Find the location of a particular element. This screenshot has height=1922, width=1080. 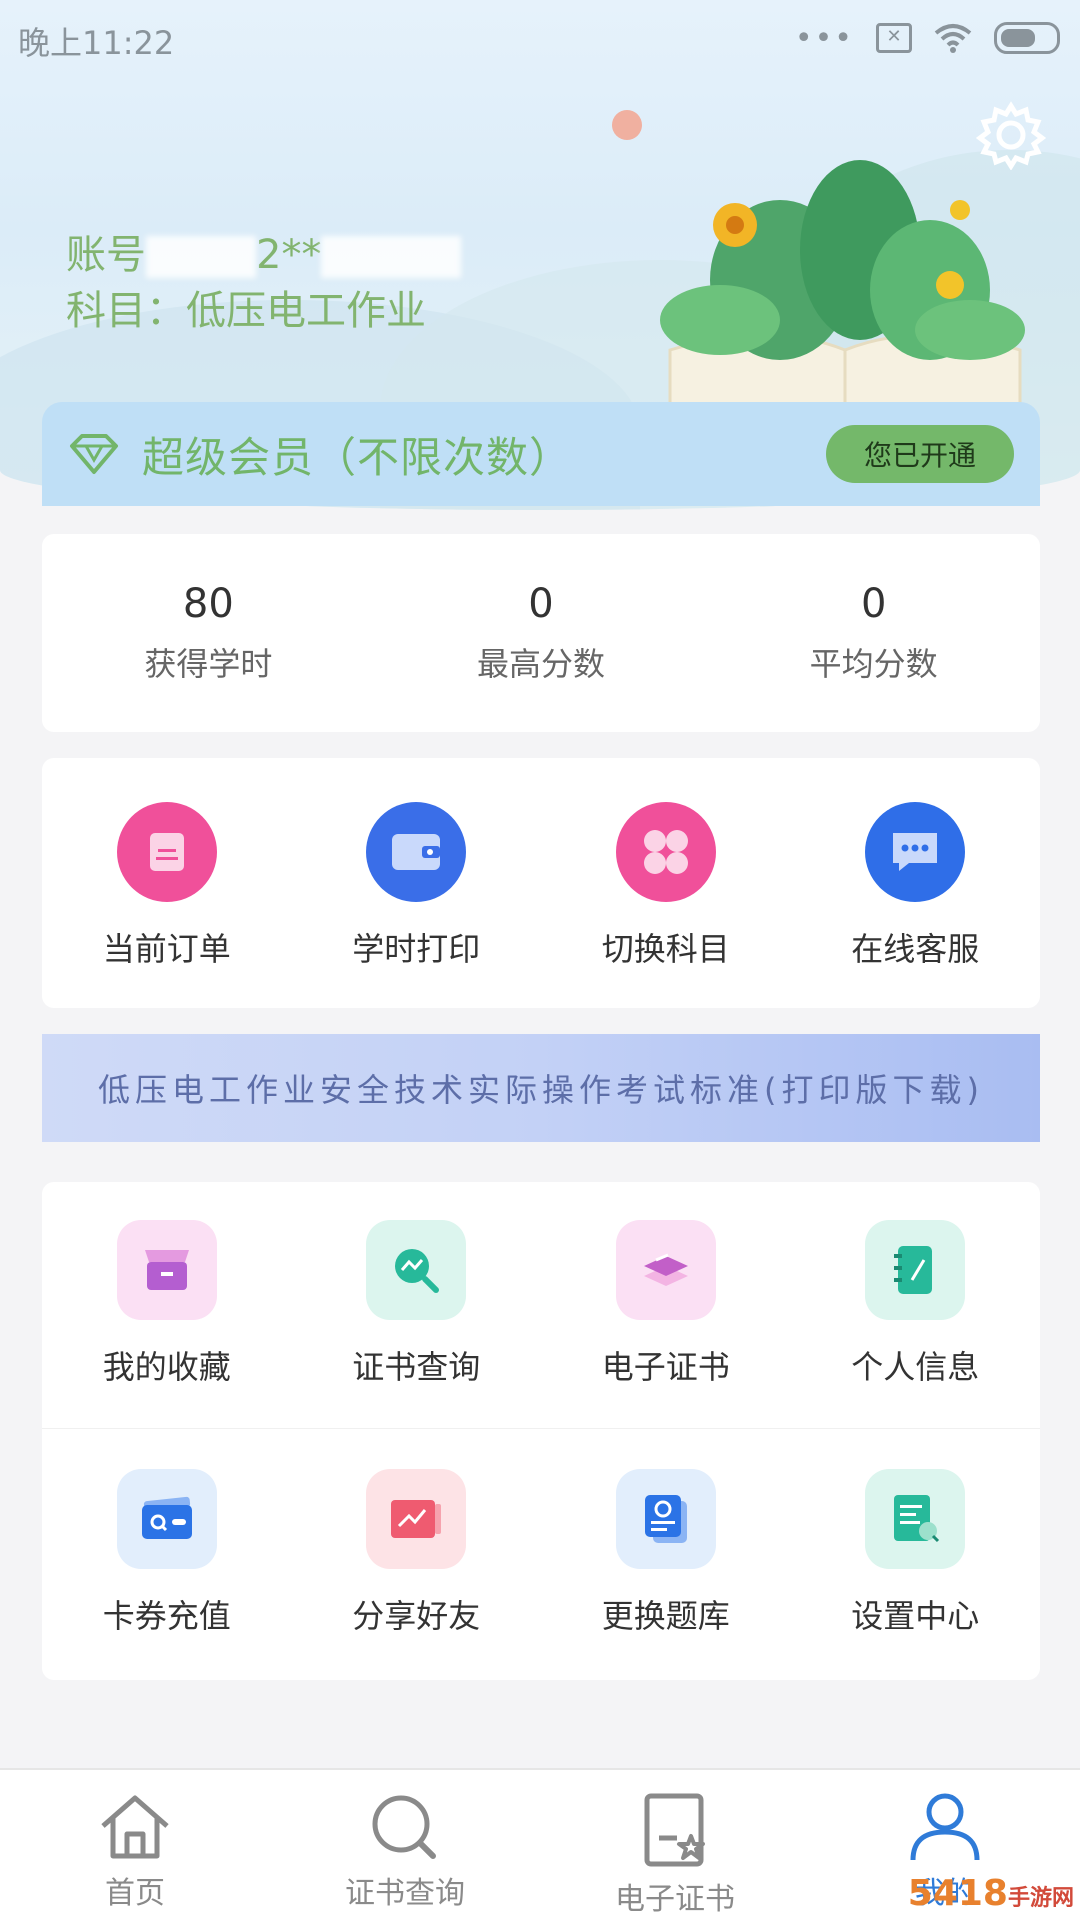

tab-label: 首页 is located at coordinates (135, 1893).